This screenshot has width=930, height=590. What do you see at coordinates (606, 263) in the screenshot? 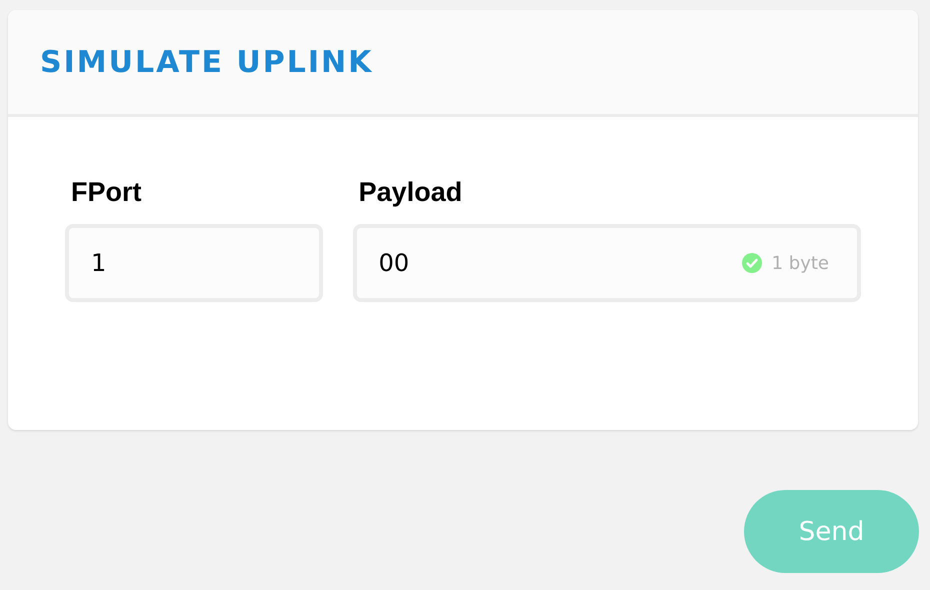
I see `input-field: 00 1 byte` at bounding box center [606, 263].